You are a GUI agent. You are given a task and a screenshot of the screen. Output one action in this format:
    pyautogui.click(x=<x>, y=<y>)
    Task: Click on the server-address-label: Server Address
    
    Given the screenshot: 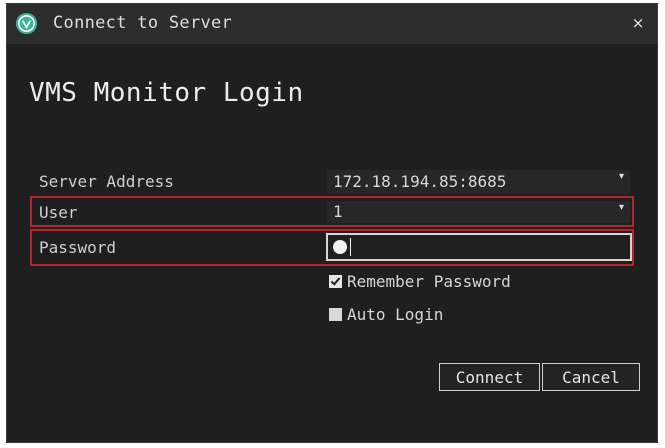 What is the action you would take?
    pyautogui.click(x=106, y=181)
    